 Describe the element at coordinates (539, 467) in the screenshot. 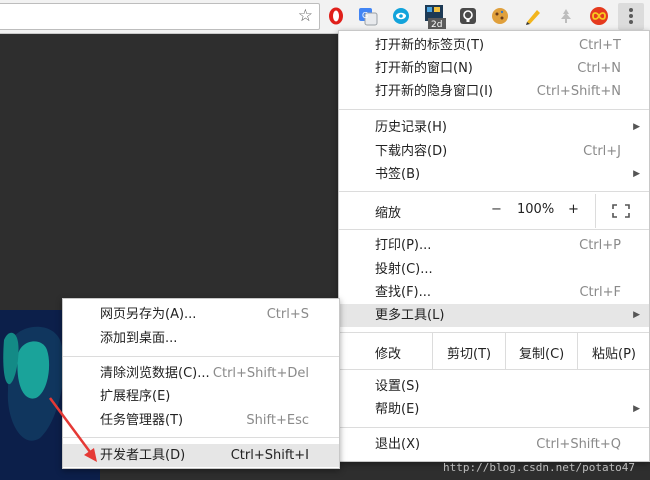

I see `watermark: http://blog.csdn.net/potato47` at that location.